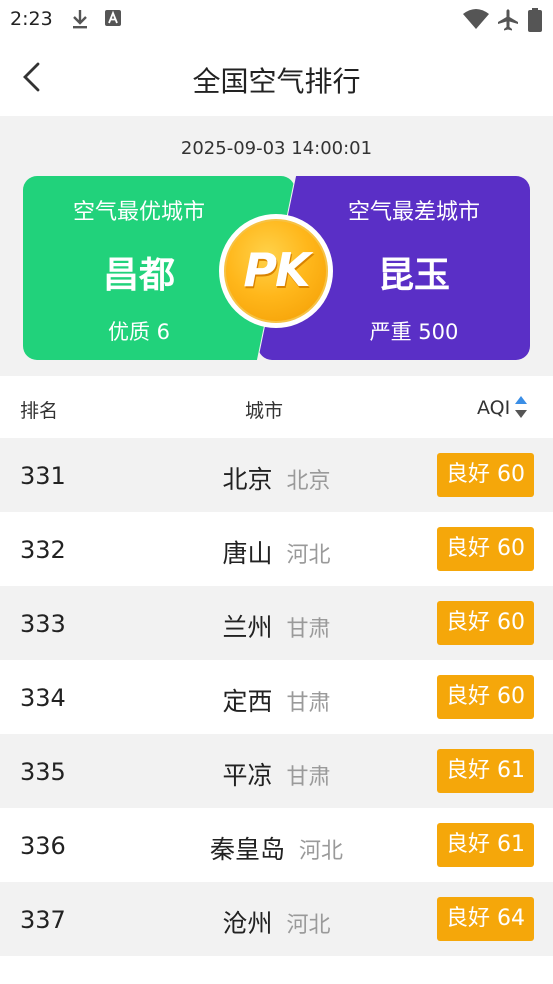 The image size is (553, 984). I want to click on download-icon, so click(80, 19).